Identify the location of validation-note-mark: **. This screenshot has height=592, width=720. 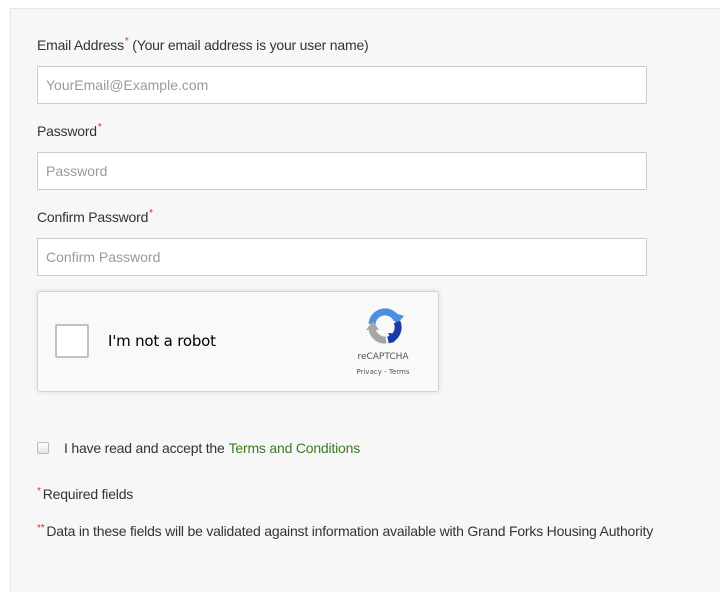
(41, 528).